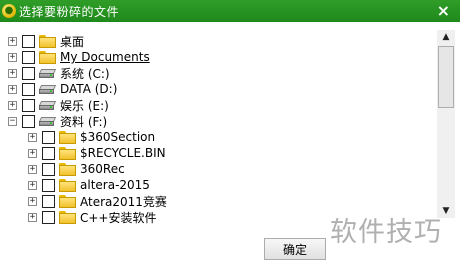 Image resolution: width=460 pixels, height=266 pixels. I want to click on tree-item: + $360Section, so click(91, 137).